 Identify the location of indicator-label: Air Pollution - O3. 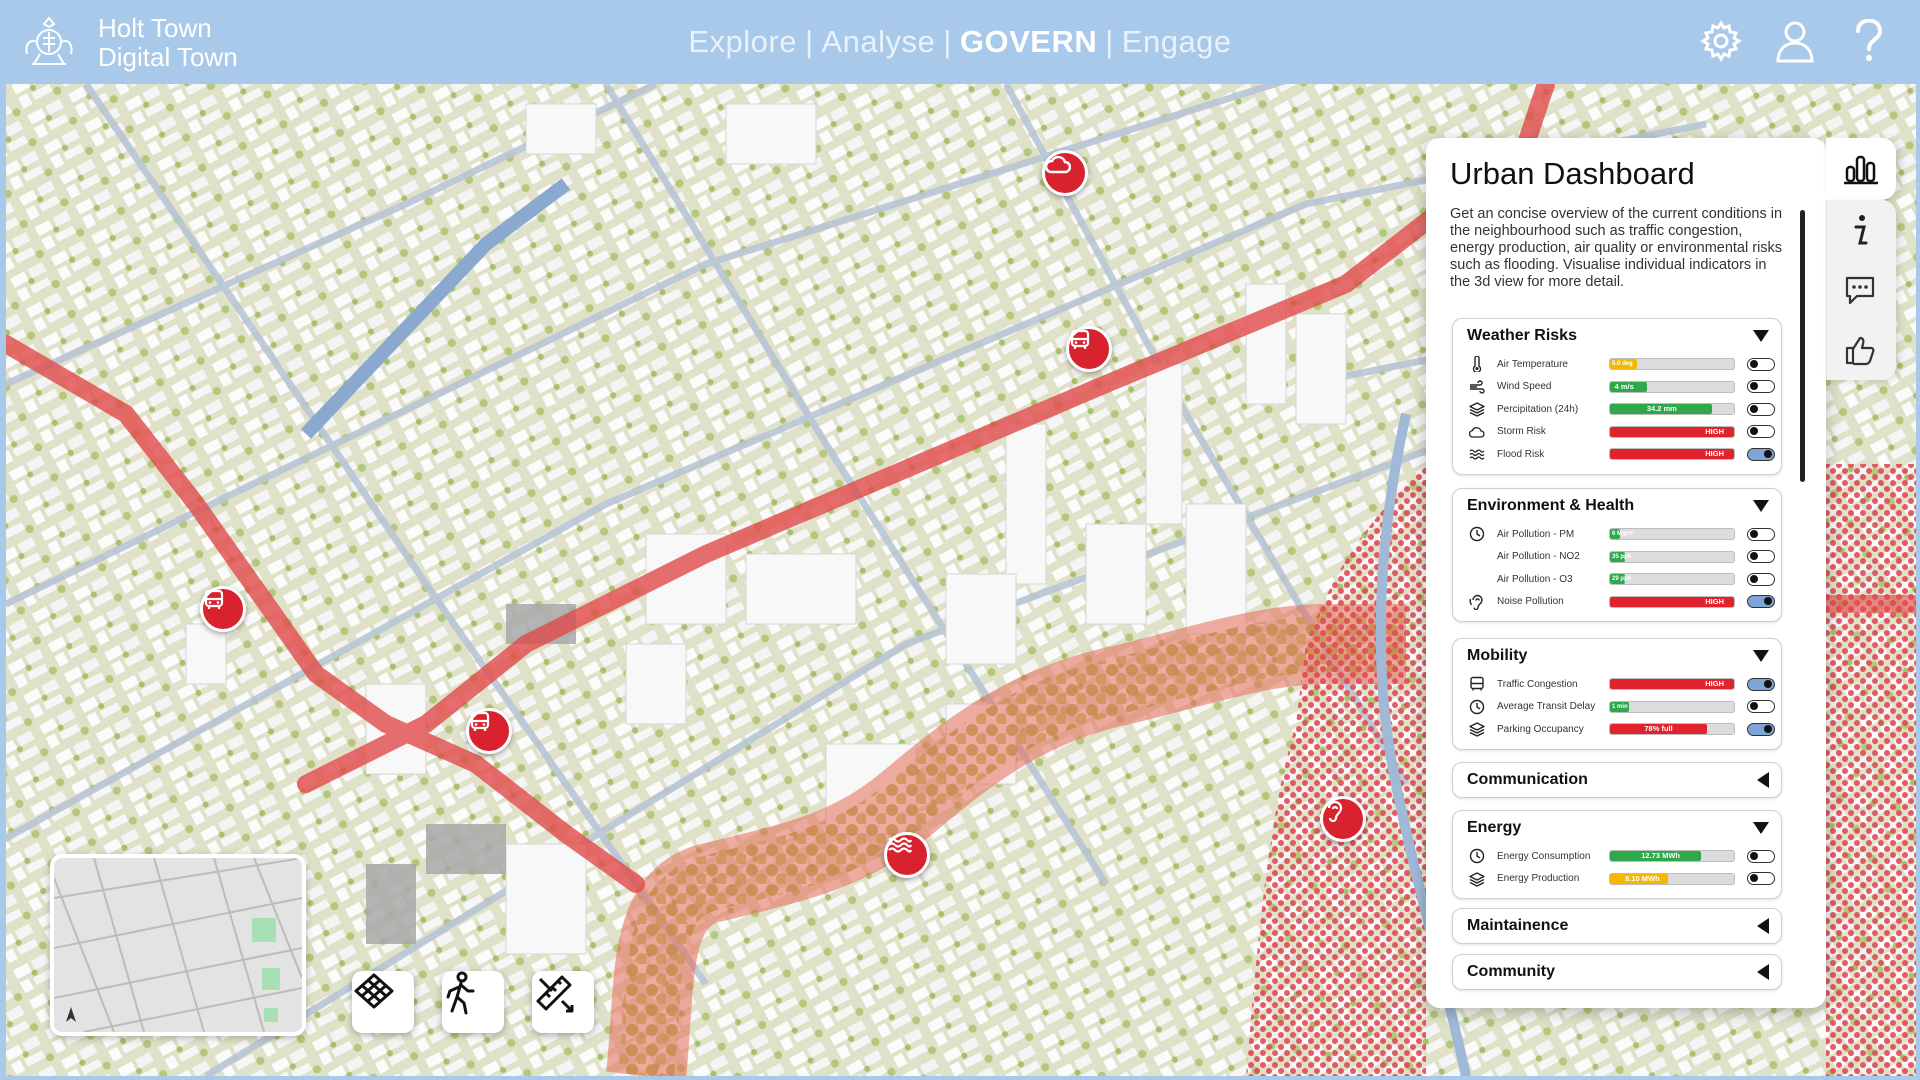
(1535, 579).